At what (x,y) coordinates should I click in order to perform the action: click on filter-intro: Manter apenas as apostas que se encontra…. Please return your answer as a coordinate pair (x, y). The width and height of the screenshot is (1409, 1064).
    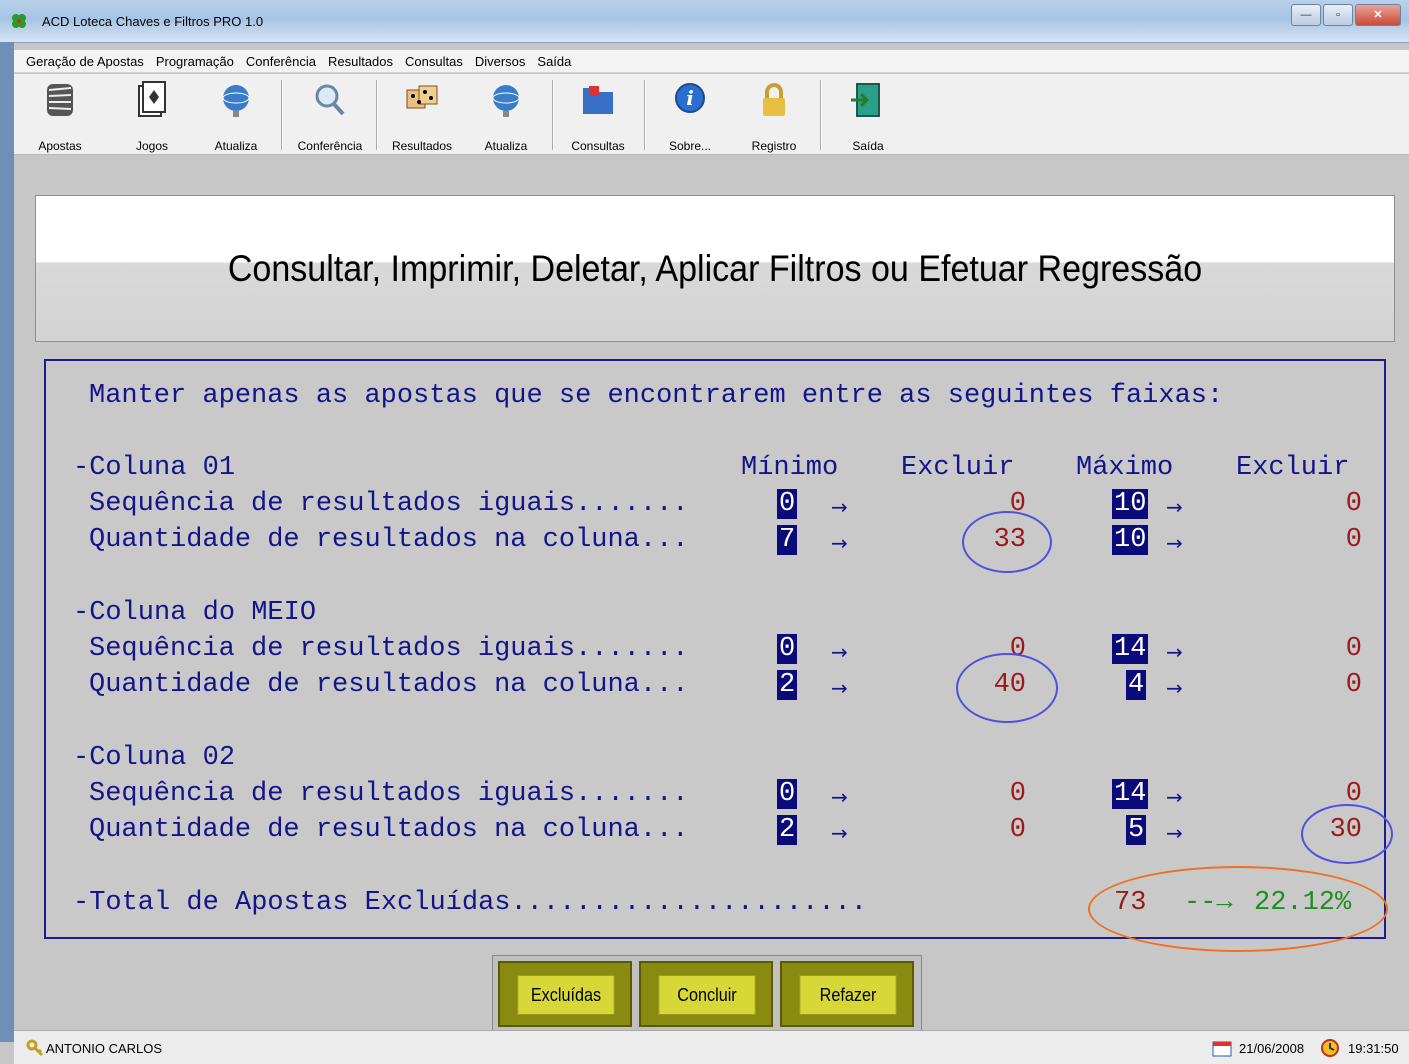
    Looking at the image, I should click on (656, 396).